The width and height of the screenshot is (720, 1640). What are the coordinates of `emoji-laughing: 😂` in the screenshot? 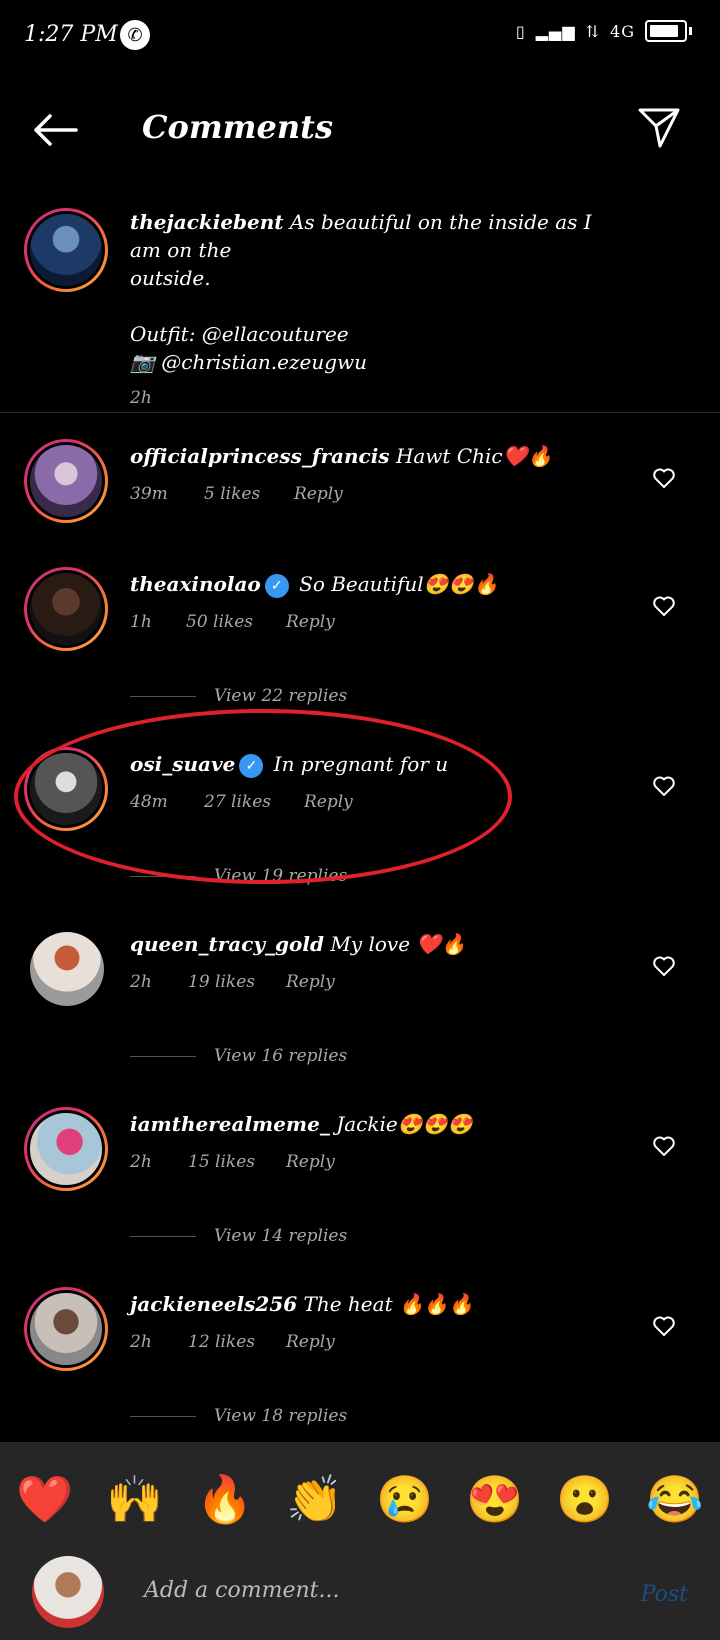 It's located at (674, 1499).